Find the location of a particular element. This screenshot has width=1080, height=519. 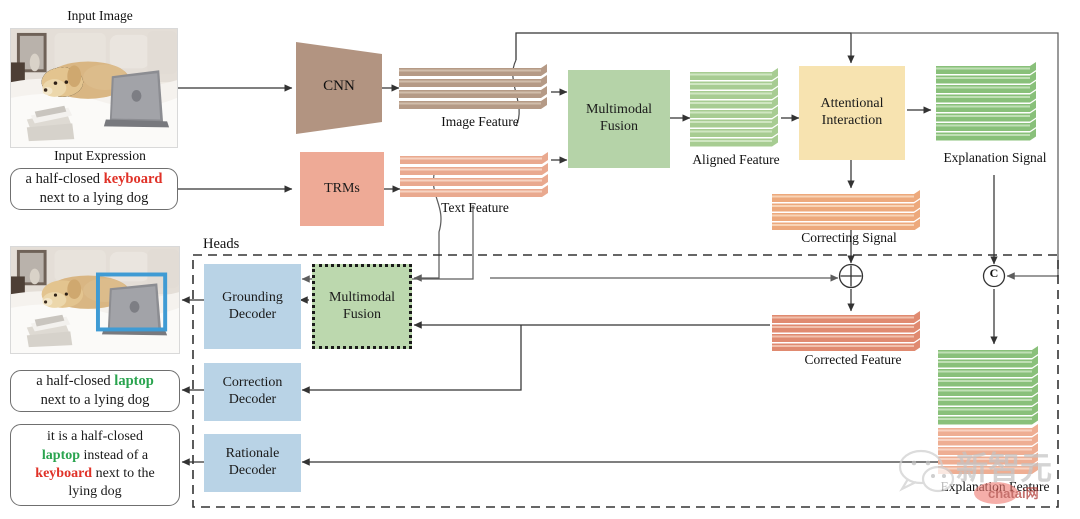

heads-fusion-line1: Multimodal is located at coordinates (362, 297).